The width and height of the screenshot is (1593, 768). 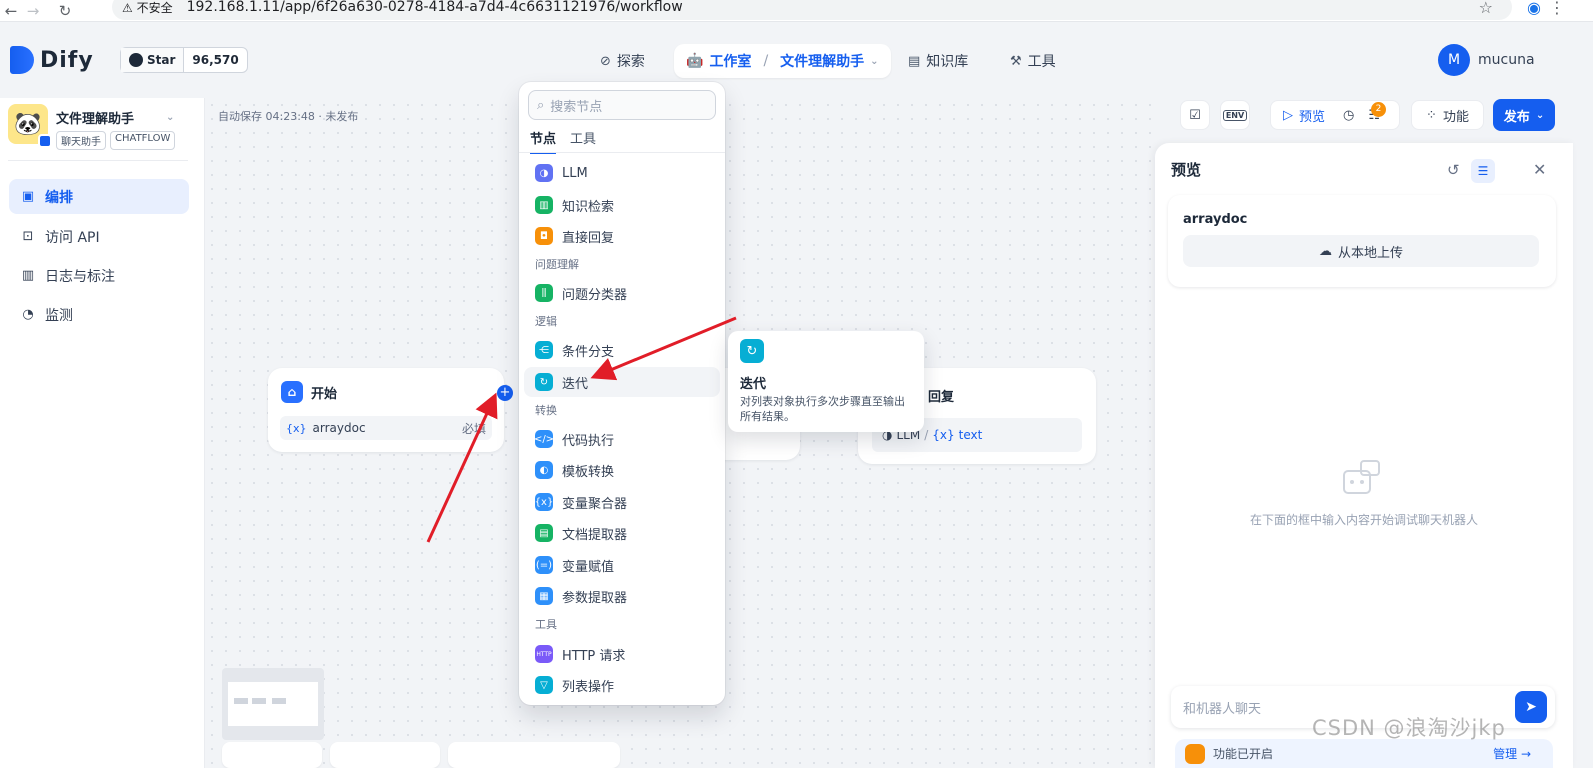 I want to click on checklist-badge: 2, so click(x=1379, y=109).